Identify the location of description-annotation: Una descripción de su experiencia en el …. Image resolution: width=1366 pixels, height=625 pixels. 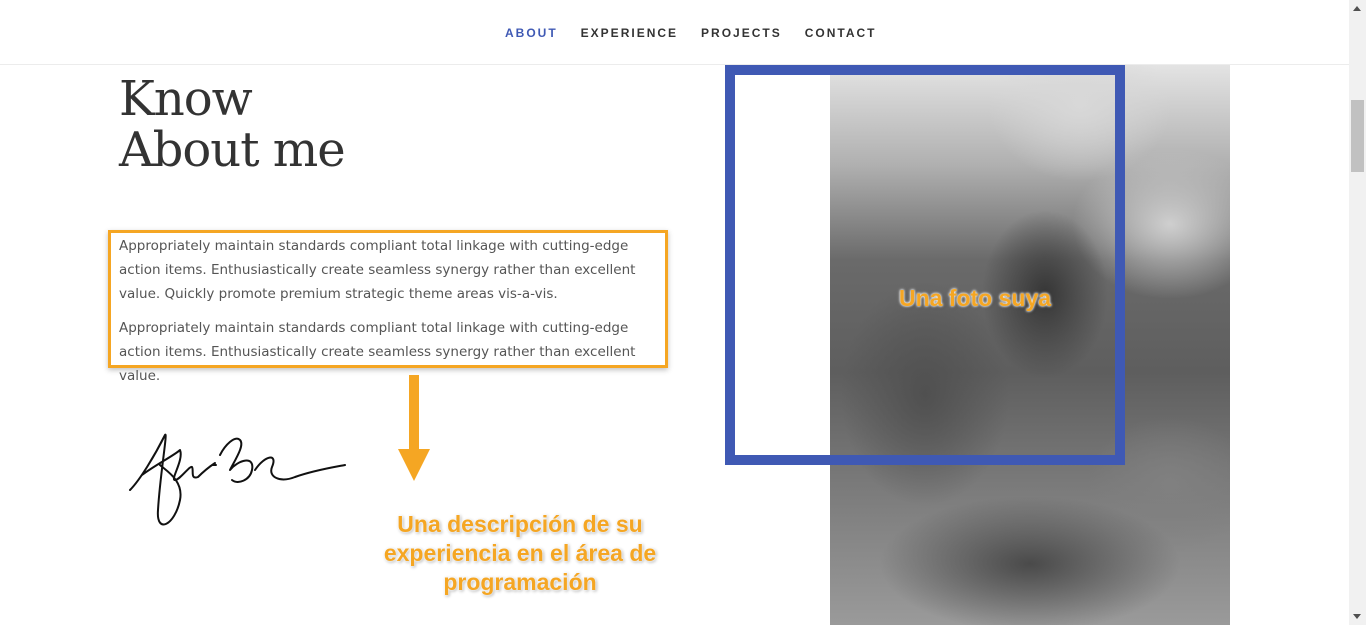
(520, 553).